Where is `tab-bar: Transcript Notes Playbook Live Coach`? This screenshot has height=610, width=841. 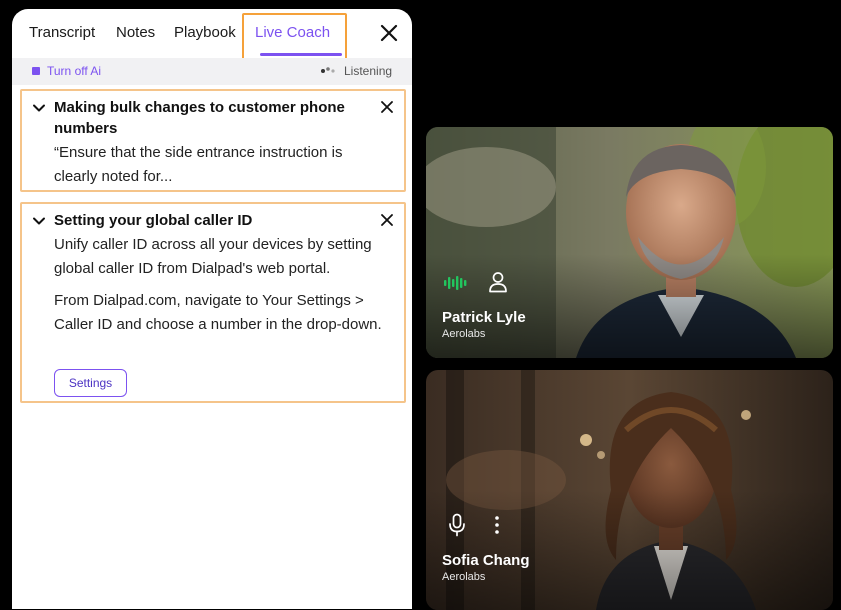 tab-bar: Transcript Notes Playbook Live Coach is located at coordinates (212, 34).